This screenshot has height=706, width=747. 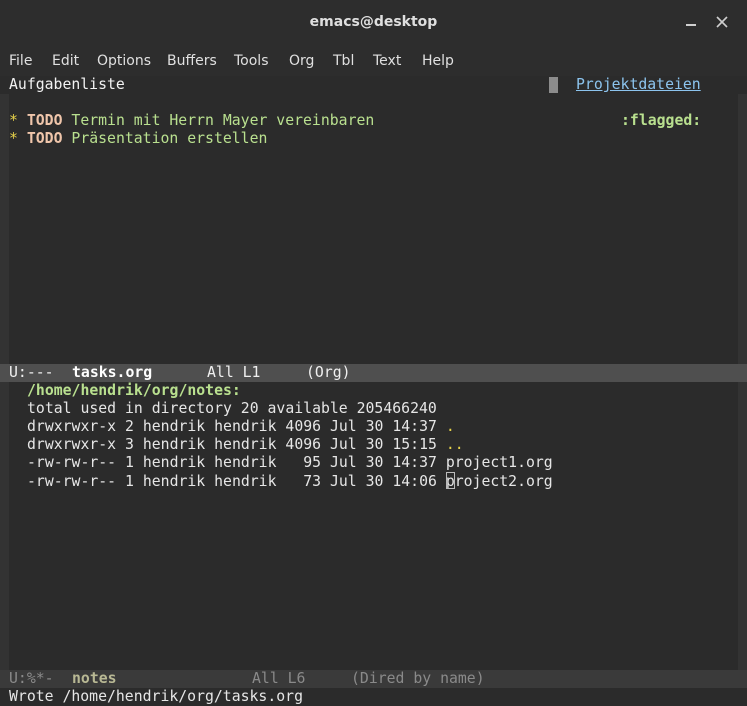 I want to click on file-name: project1.org, so click(x=499, y=462).